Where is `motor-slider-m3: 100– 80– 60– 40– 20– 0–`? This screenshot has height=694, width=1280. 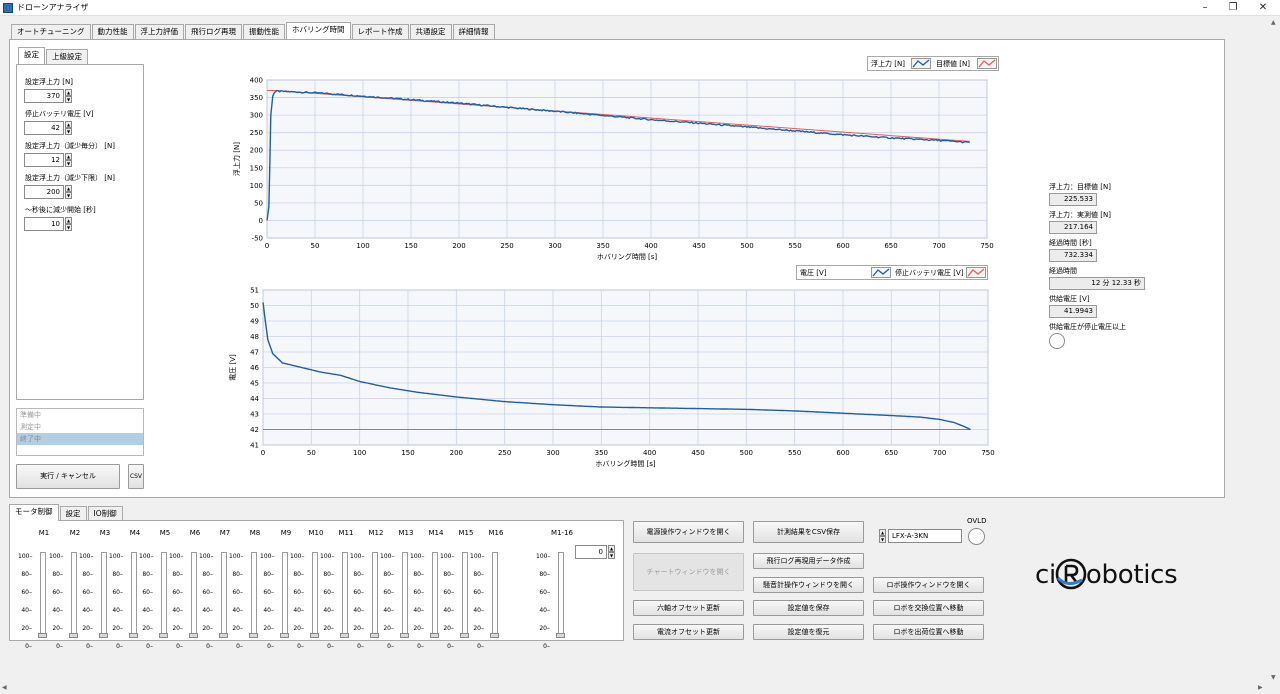 motor-slider-m3: 100– 80– 60– 40– 20– 0– is located at coordinates (93, 596).